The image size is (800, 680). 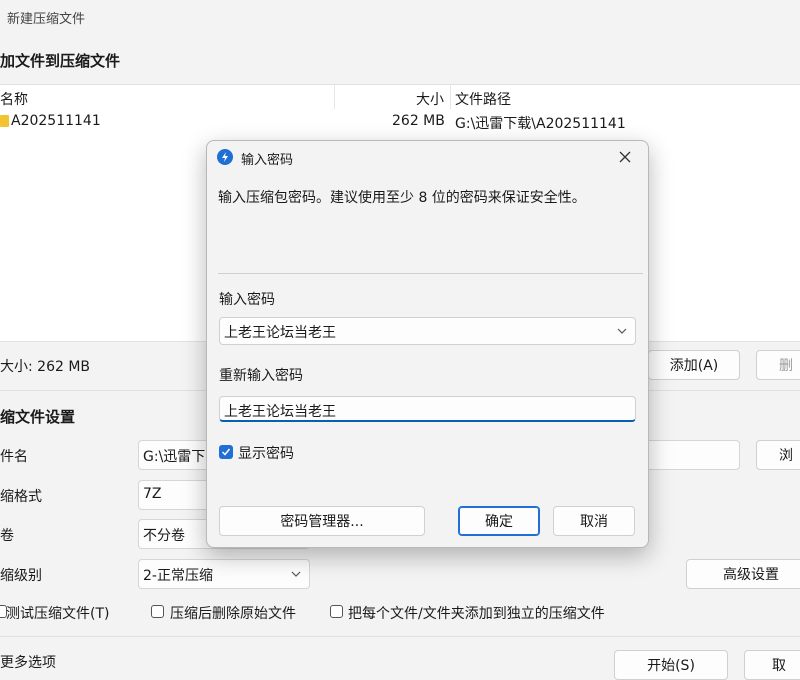 What do you see at coordinates (267, 160) in the screenshot?
I see `dialog-title: 输入密码` at bounding box center [267, 160].